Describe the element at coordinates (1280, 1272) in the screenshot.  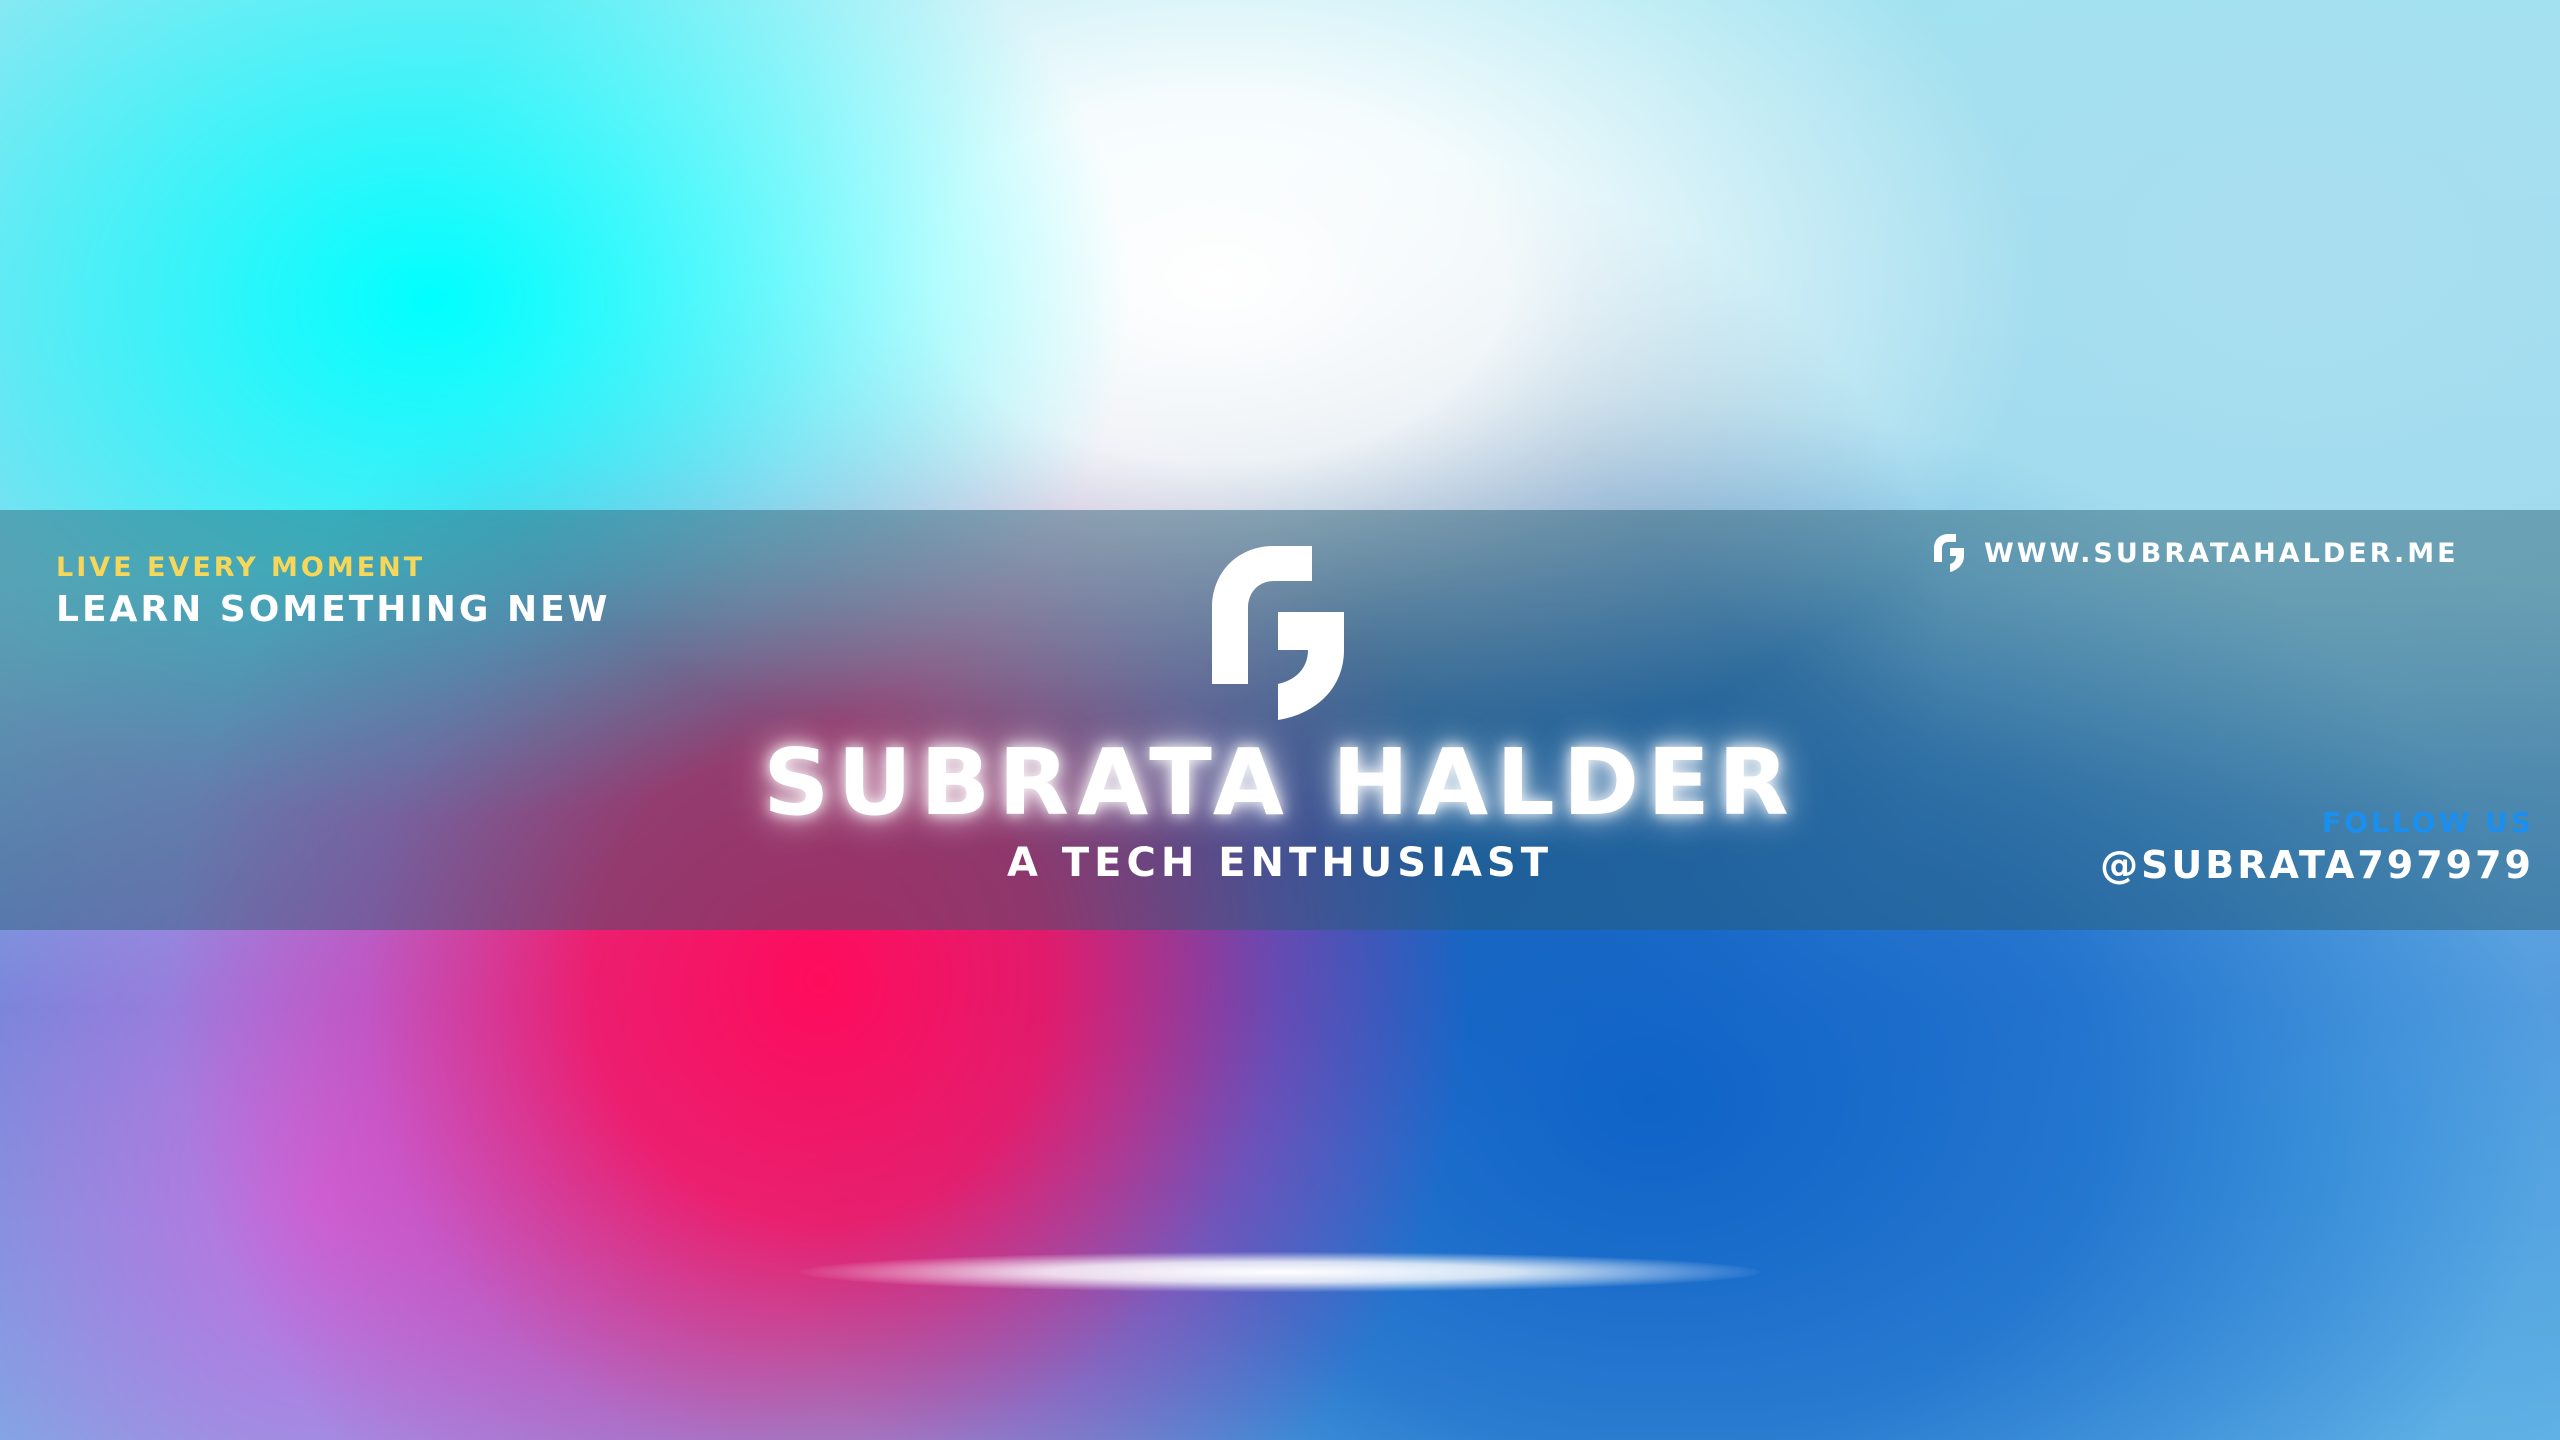
I see `glow-ellipse` at that location.